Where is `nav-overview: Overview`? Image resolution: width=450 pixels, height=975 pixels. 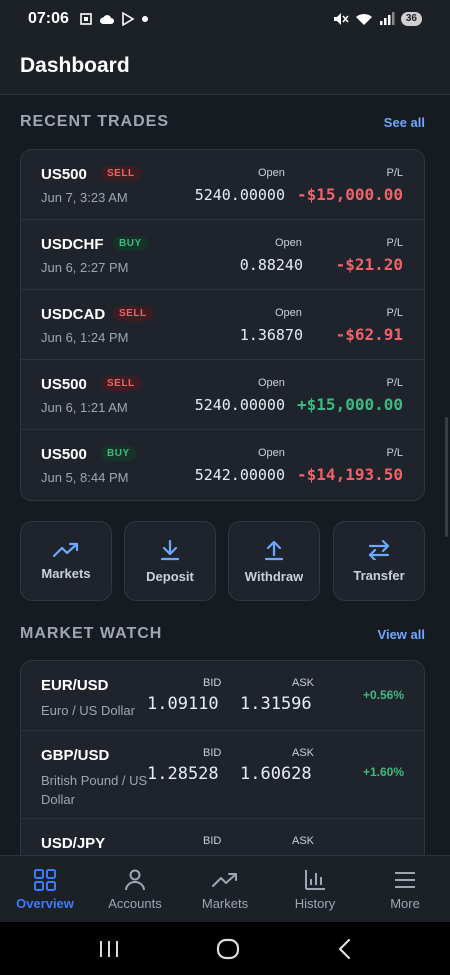 nav-overview: Overview is located at coordinates (45, 889).